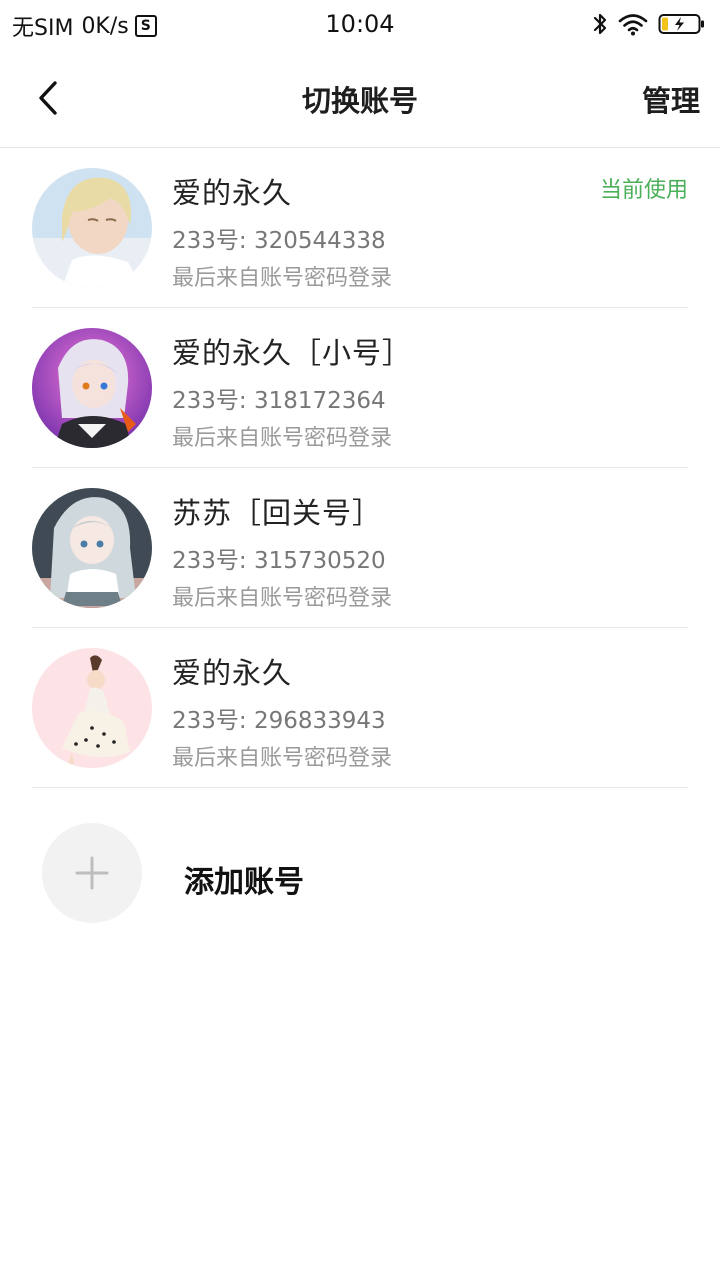 Image resolution: width=720 pixels, height=1280 pixels. Describe the element at coordinates (360, 25) in the screenshot. I see `status-bar: 无SIM 0K/s S 10:04` at that location.